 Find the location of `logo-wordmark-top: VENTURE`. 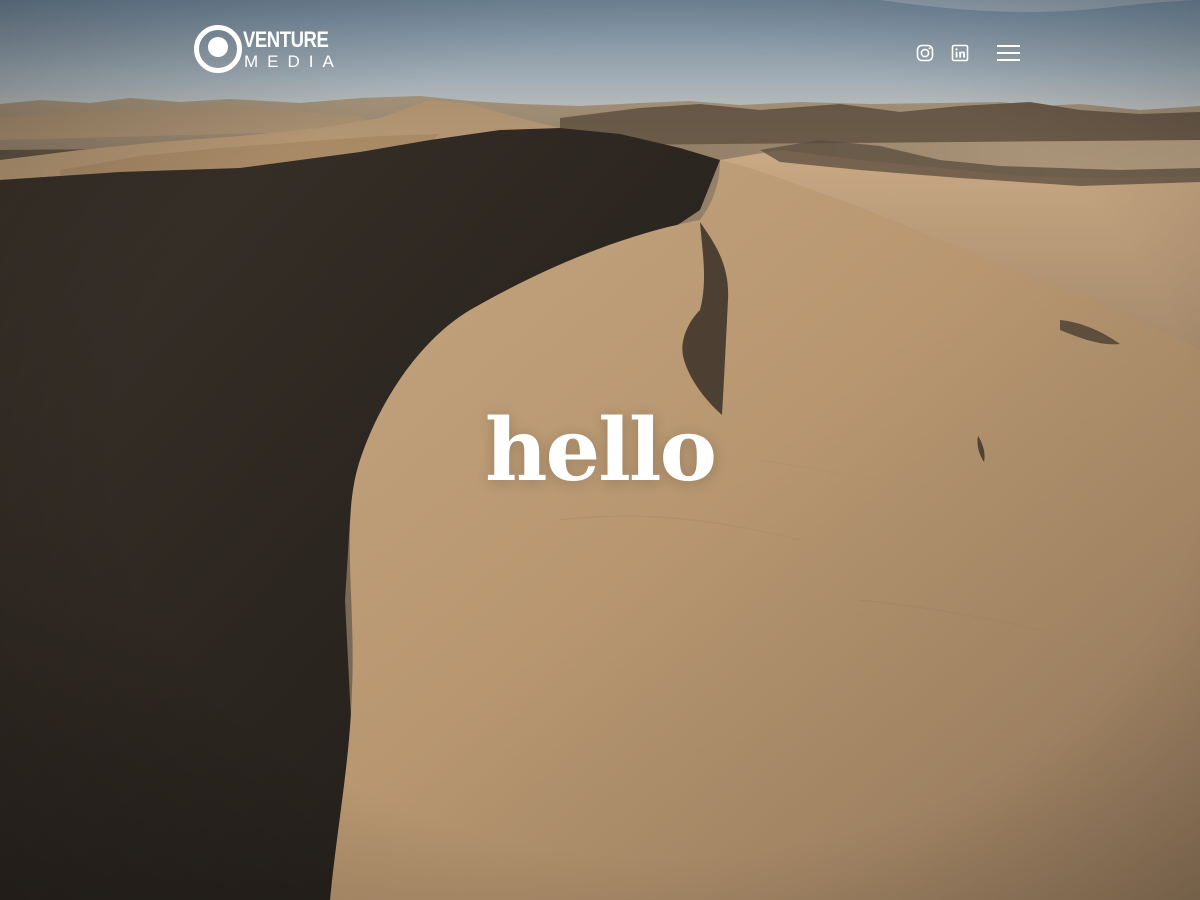

logo-wordmark-top: VENTURE is located at coordinates (286, 39).